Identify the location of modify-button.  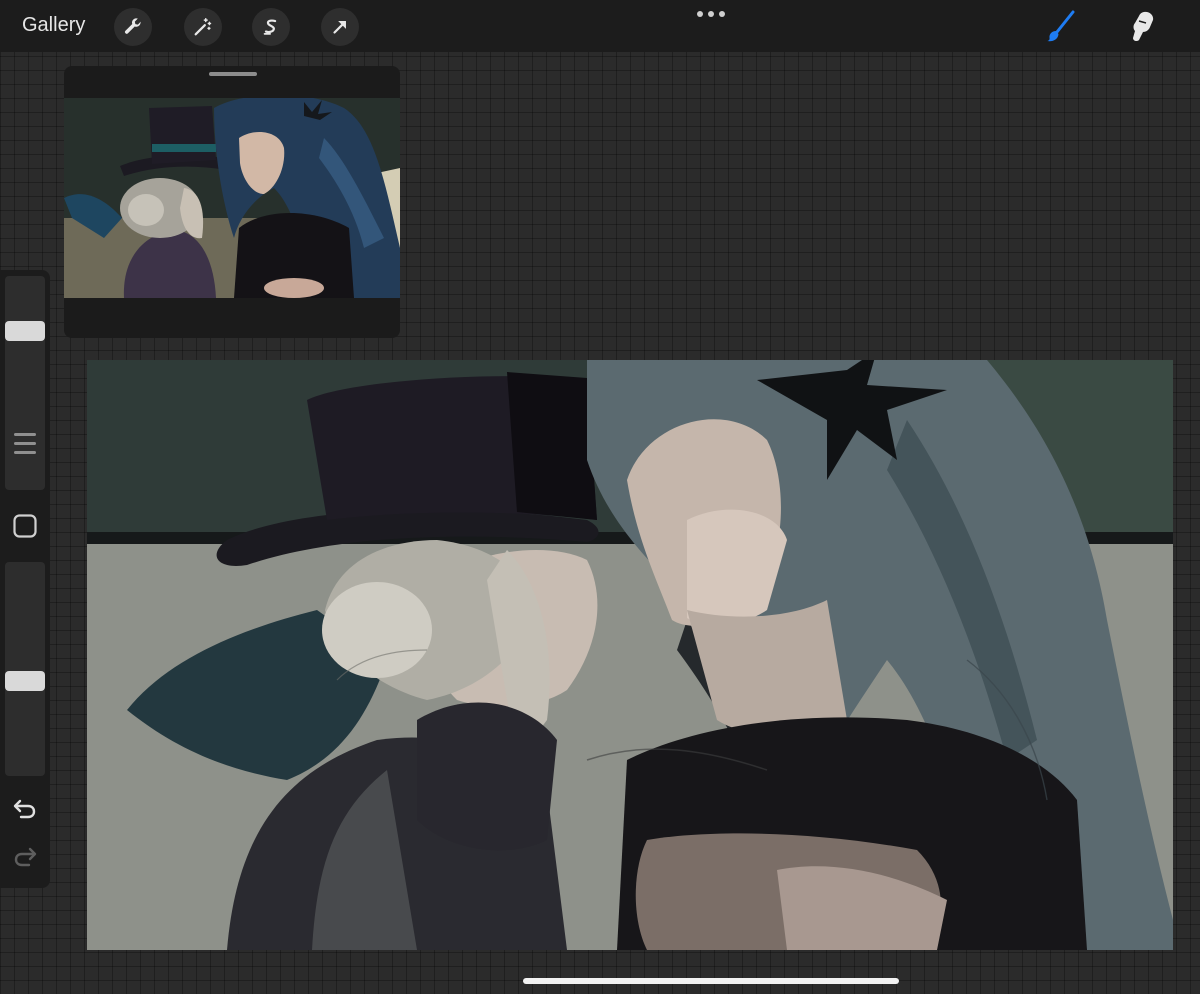
(25, 526).